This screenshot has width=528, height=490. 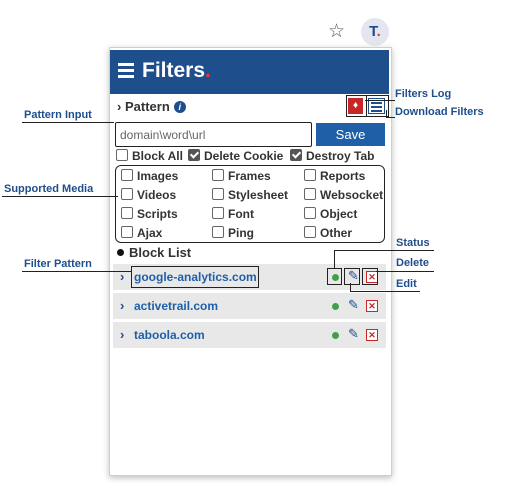 I want to click on frames-checkbox, so click(x=218, y=175).